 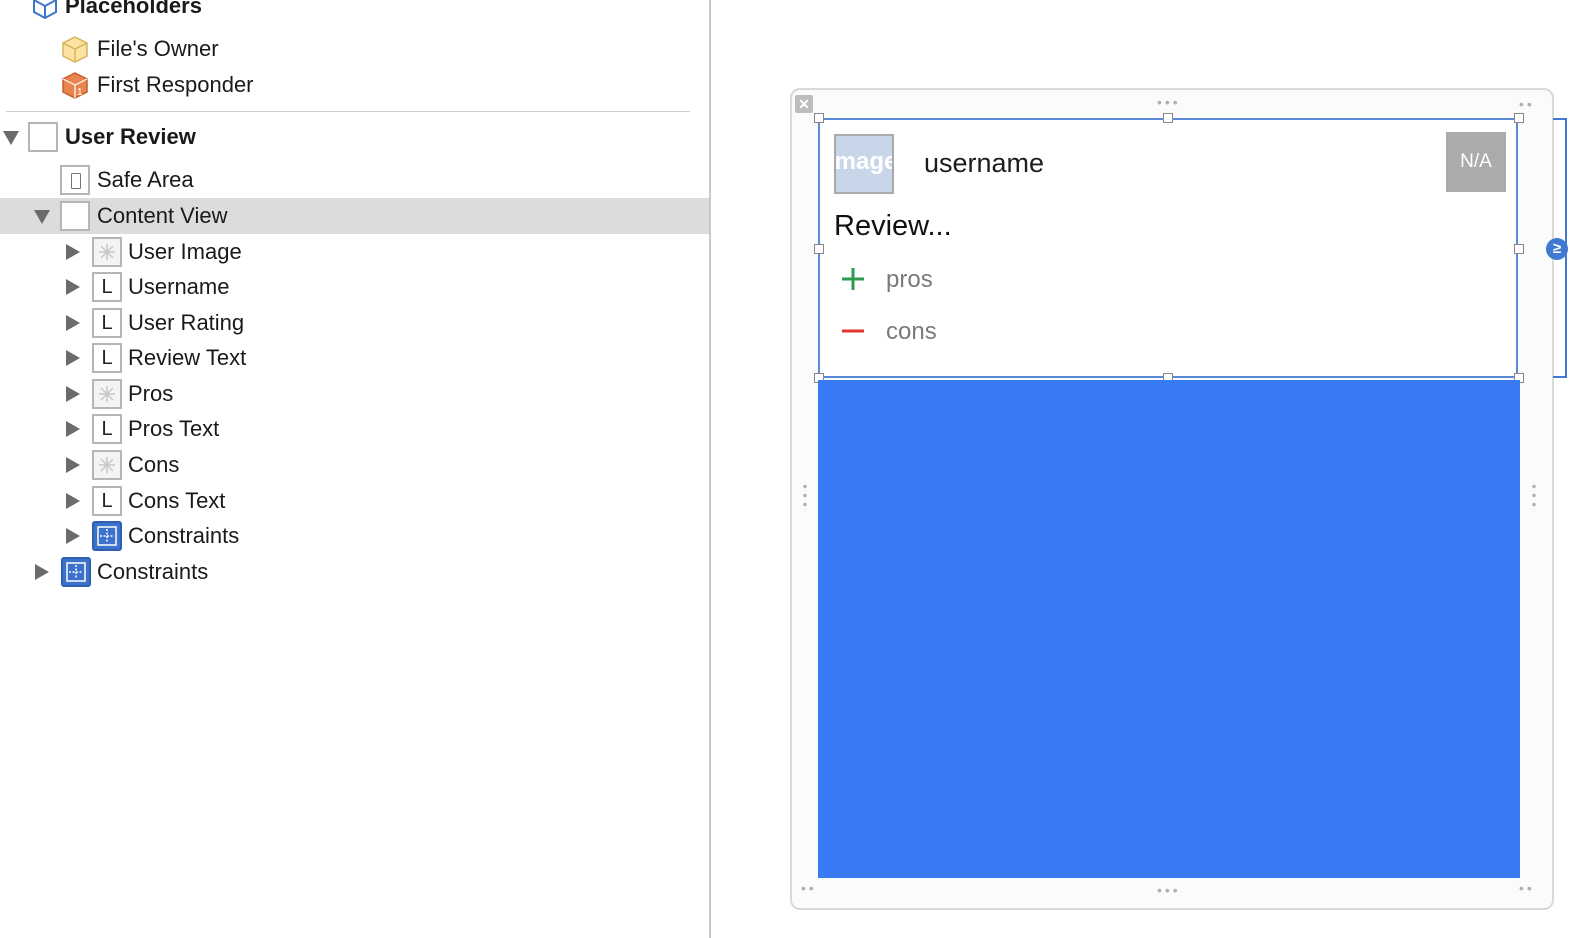 I want to click on outline-row-user-review: User Review, so click(x=354, y=137).